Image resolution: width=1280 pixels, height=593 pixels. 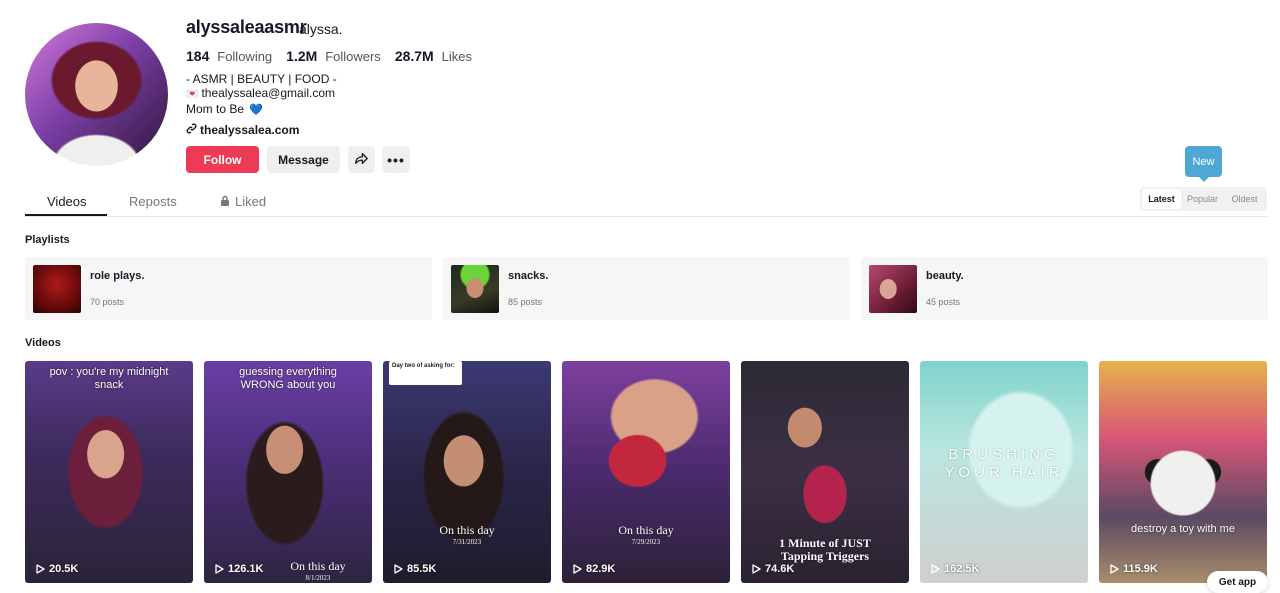 What do you see at coordinates (414, 56) in the screenshot?
I see `likes-count: 28.7M` at bounding box center [414, 56].